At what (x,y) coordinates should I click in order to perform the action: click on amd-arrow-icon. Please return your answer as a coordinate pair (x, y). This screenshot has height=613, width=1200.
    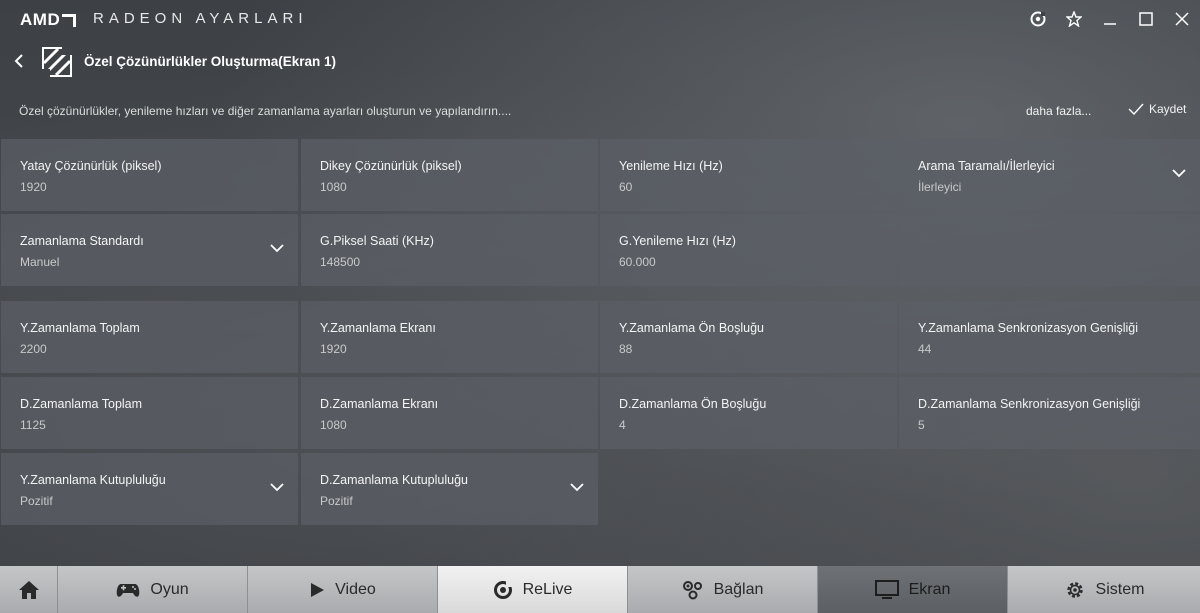
    Looking at the image, I should click on (69, 20).